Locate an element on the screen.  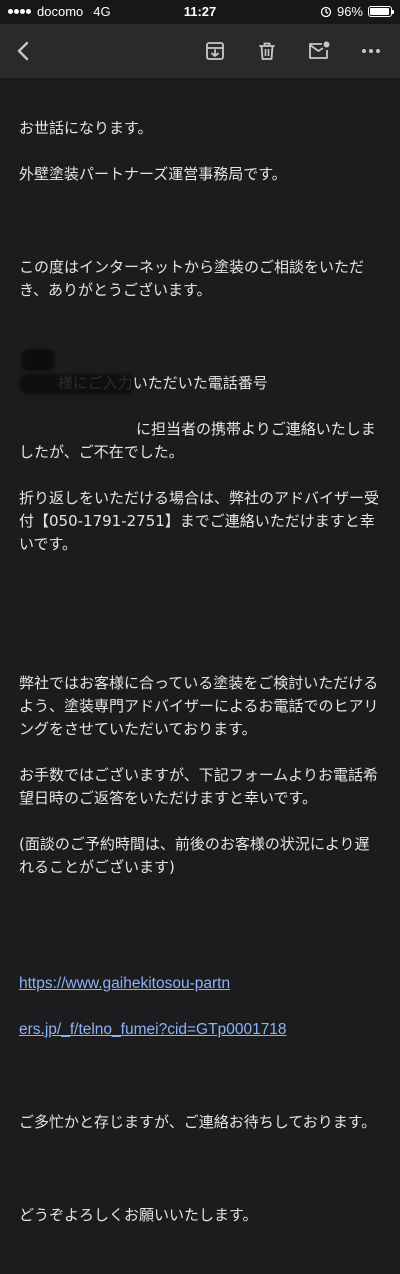
link-text: ers.jp/_f/telno_fumei?cid=GTp0001718 is located at coordinates (153, 1029).